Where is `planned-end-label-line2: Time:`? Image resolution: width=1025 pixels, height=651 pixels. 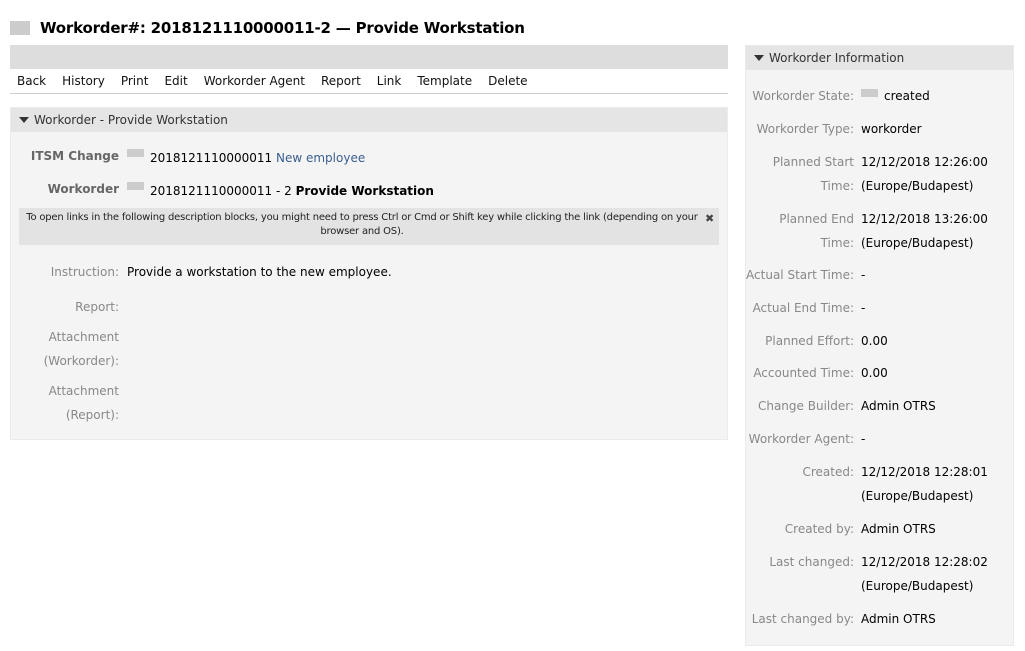 planned-end-label-line2: Time: is located at coordinates (837, 243).